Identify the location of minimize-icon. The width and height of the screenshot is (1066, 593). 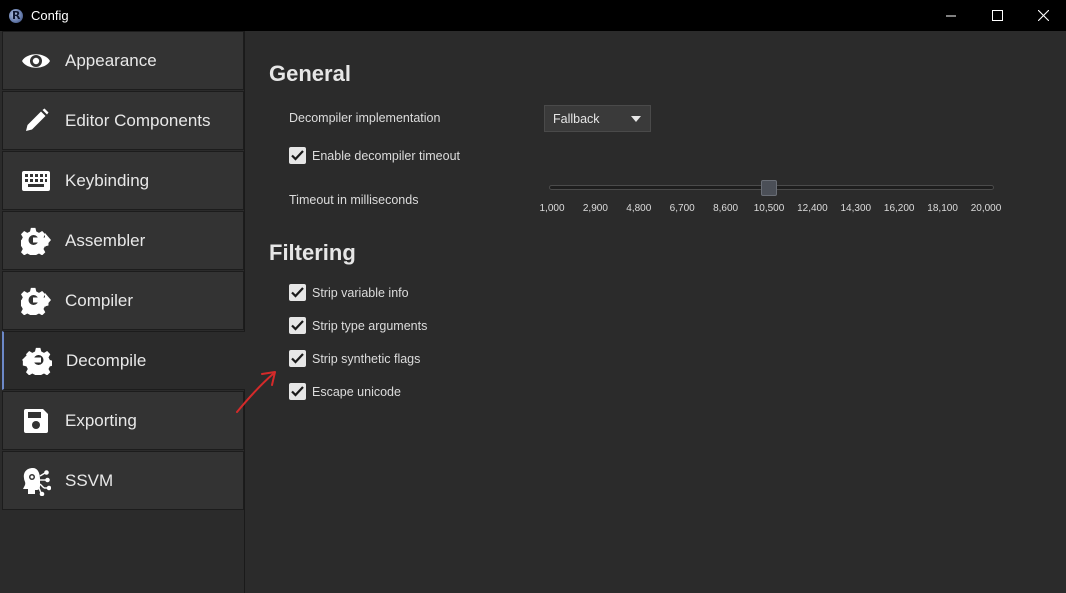
(950, 16).